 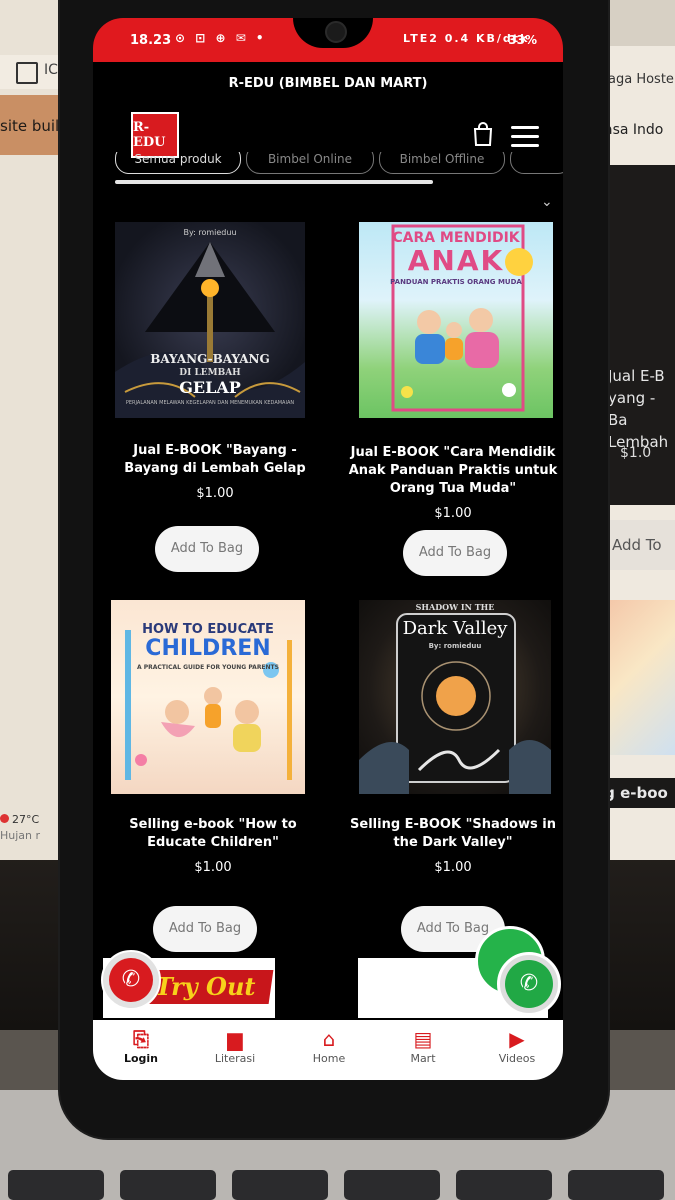 I want to click on nav-item-literasi: ▆ Literasi, so click(x=235, y=1045).